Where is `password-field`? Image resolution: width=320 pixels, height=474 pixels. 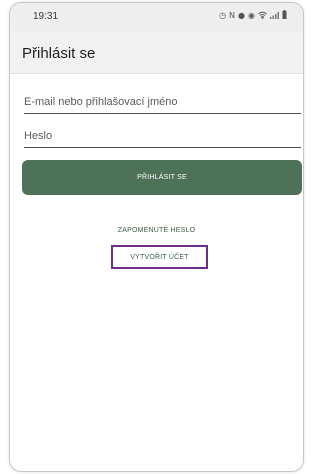 password-field is located at coordinates (162, 136).